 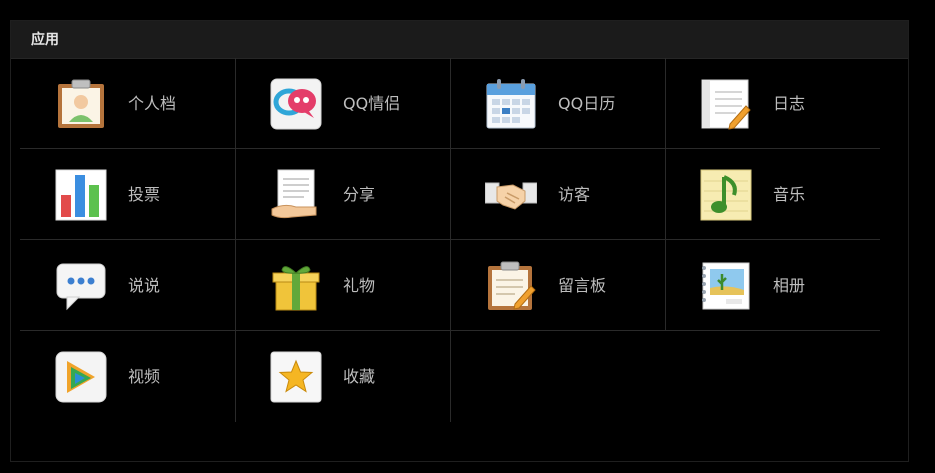 What do you see at coordinates (296, 195) in the screenshot?
I see `share-document-icon` at bounding box center [296, 195].